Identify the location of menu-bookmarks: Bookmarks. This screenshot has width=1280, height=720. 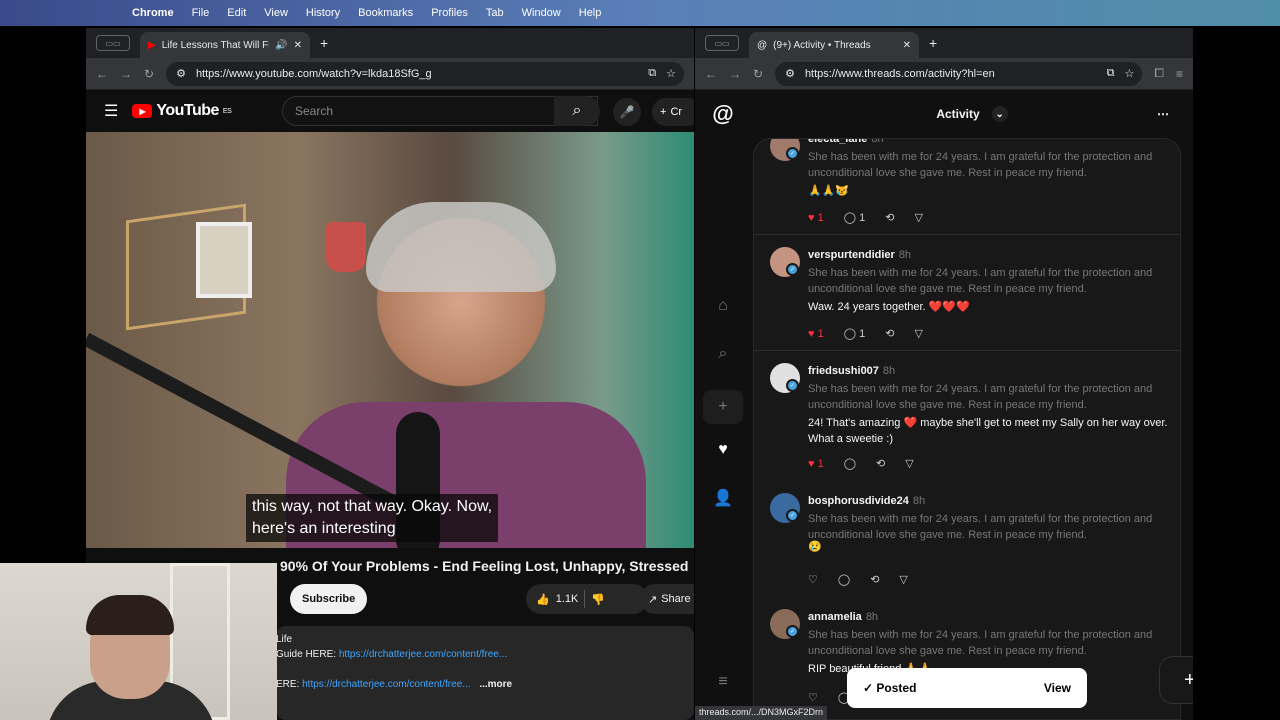
(385, 13).